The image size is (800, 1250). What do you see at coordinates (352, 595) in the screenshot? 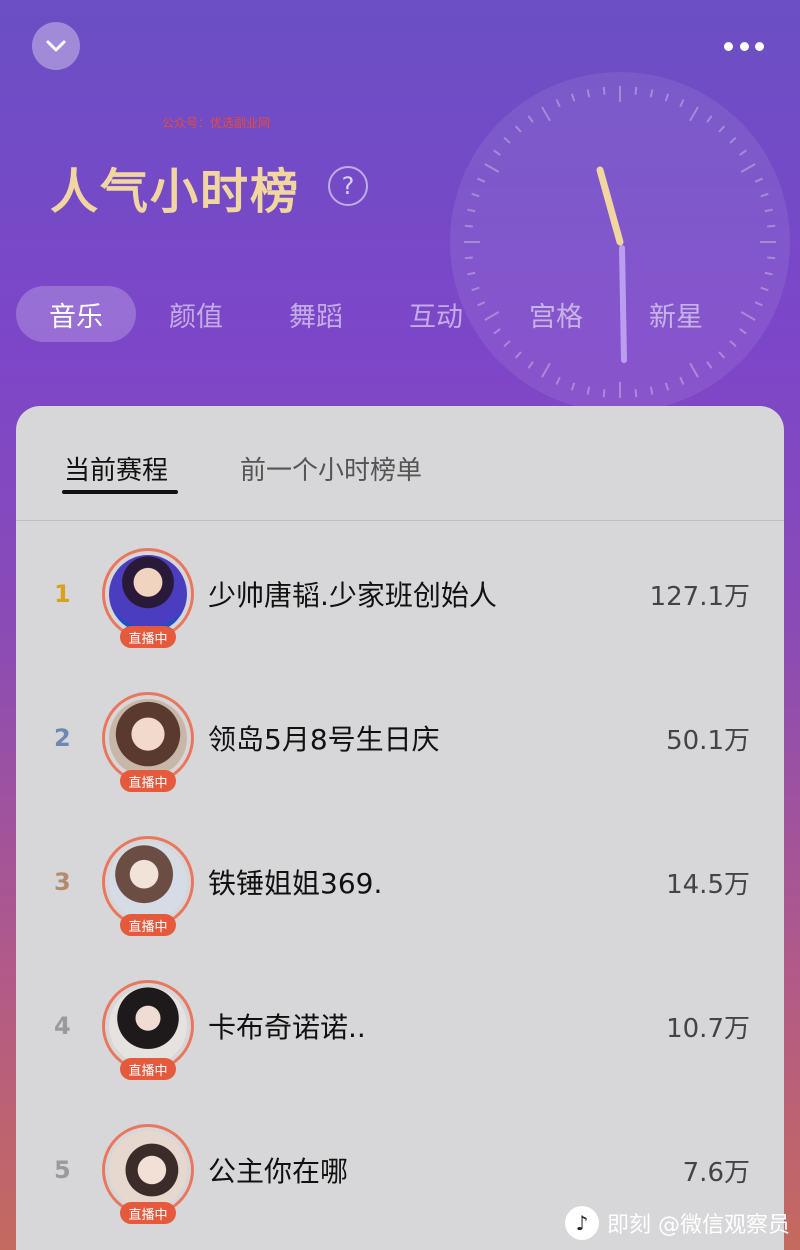
I see `streamer-name: 少帅唐韬.少家班创始人` at bounding box center [352, 595].